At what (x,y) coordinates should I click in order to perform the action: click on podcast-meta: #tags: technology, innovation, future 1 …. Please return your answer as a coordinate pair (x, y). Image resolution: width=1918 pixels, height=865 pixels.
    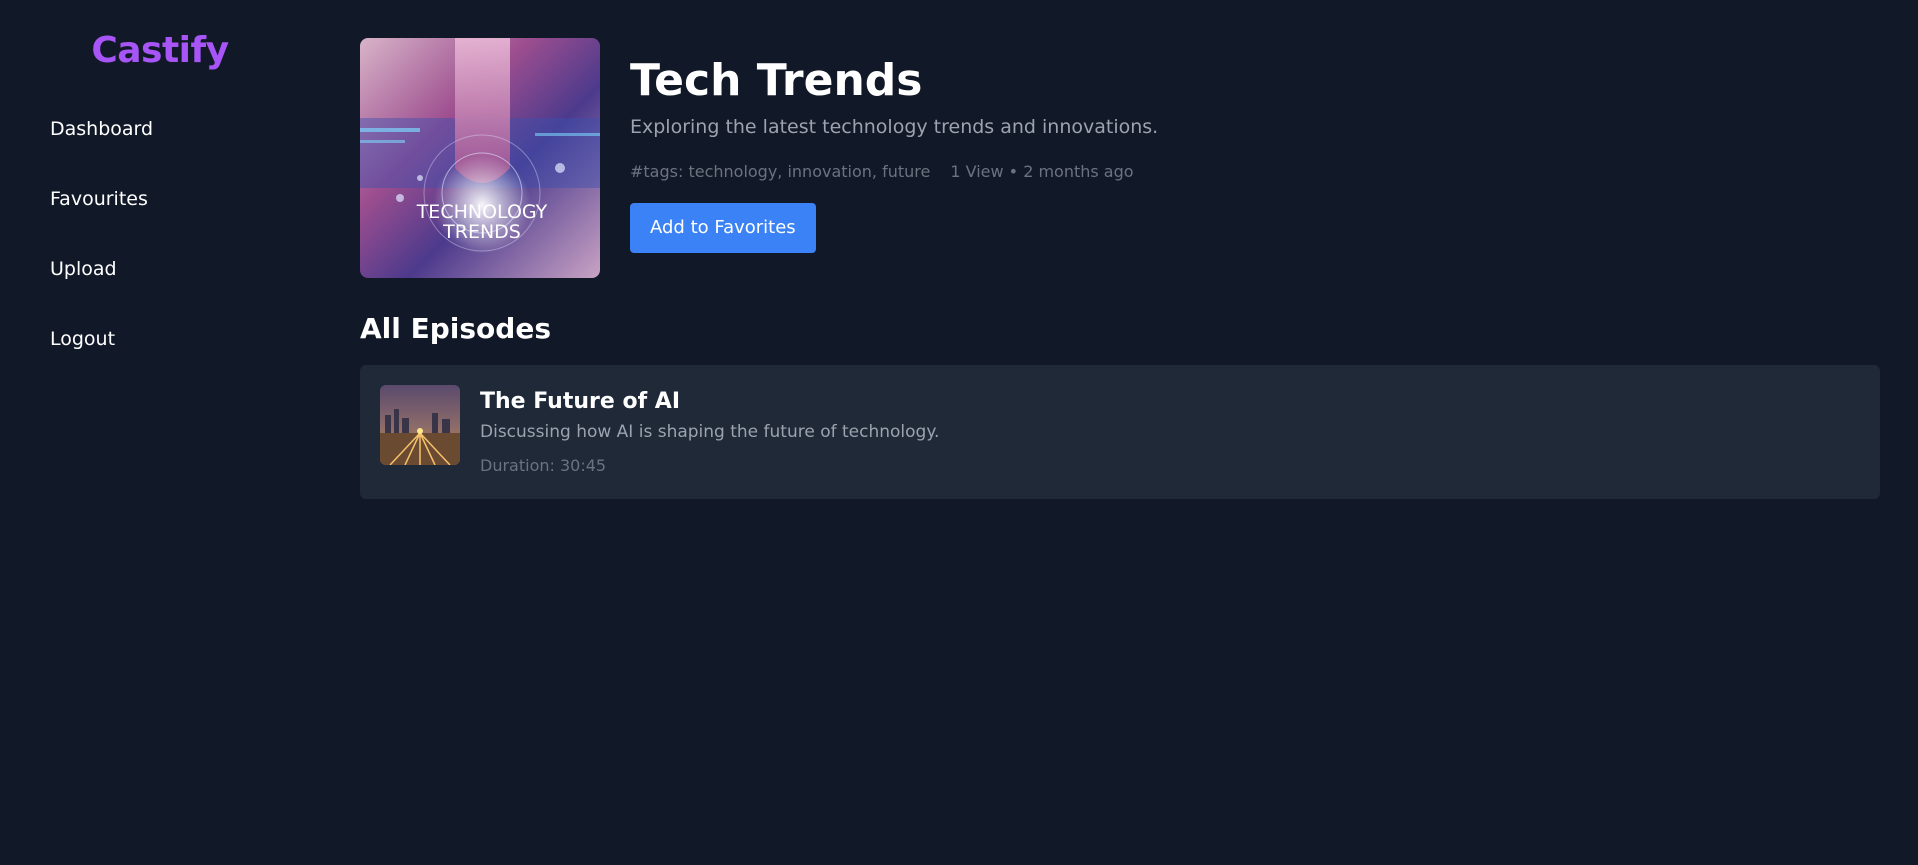
    Looking at the image, I should click on (894, 171).